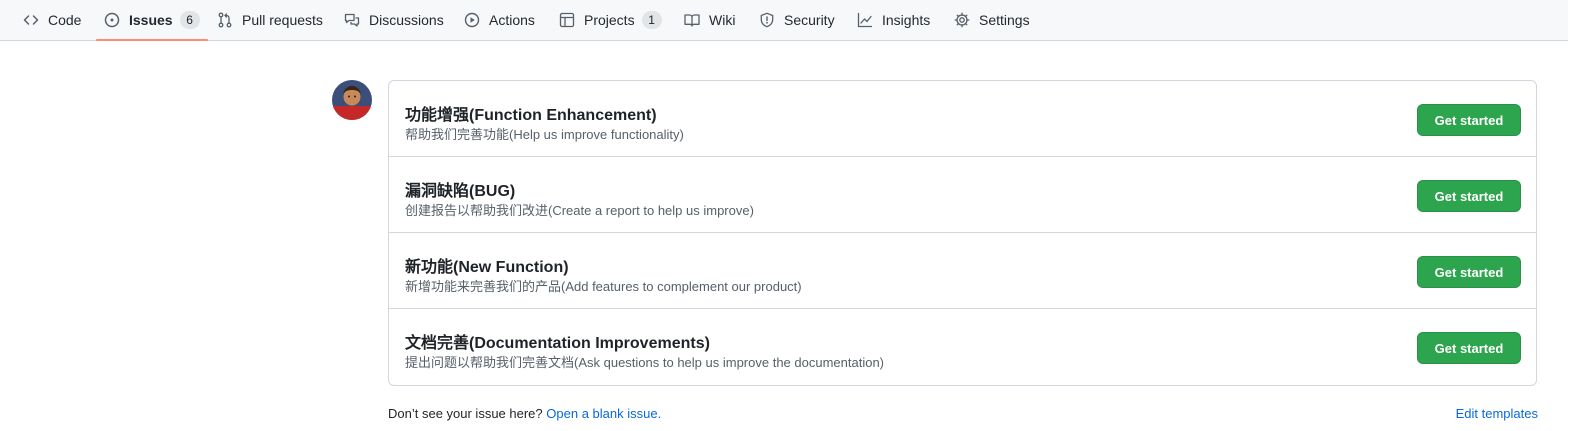 This screenshot has width=1581, height=431. What do you see at coordinates (767, 20) in the screenshot?
I see `shield-icon` at bounding box center [767, 20].